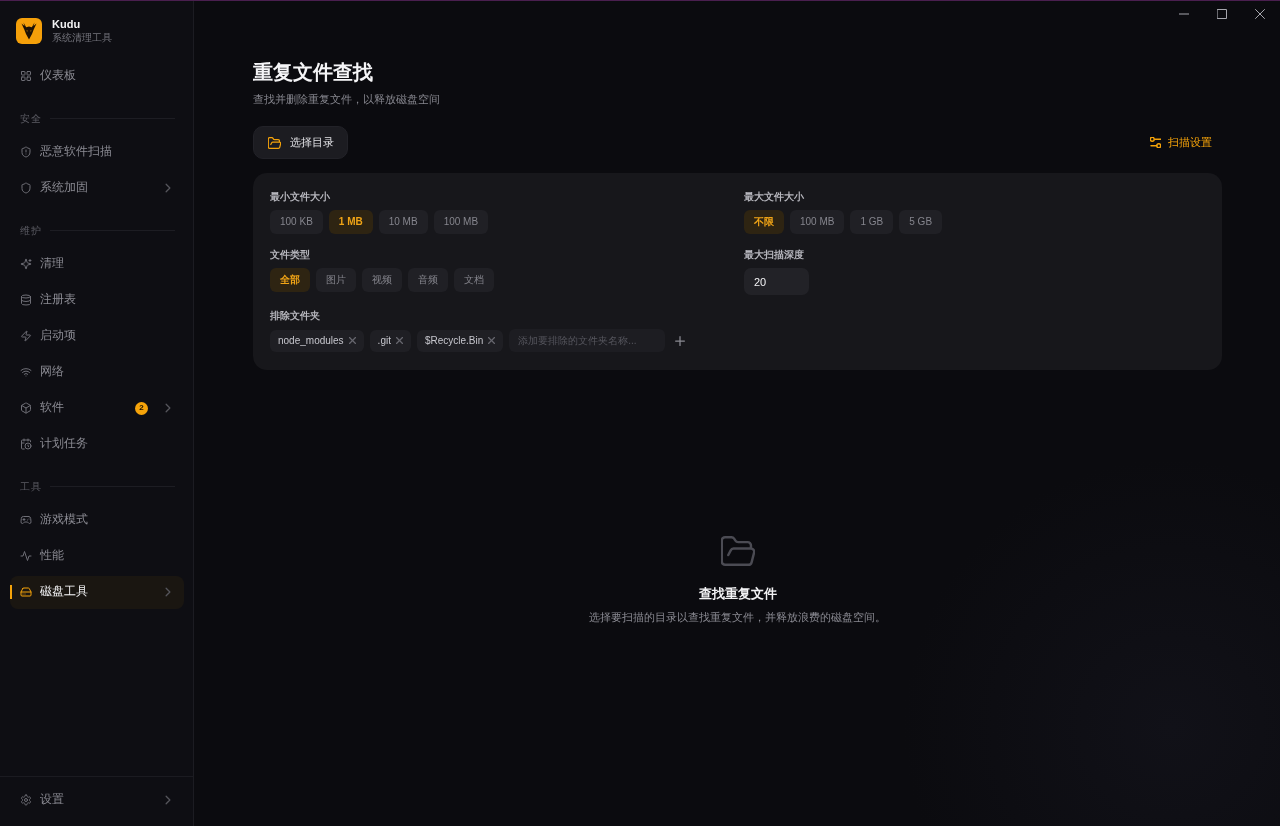 The image size is (1280, 826). What do you see at coordinates (26, 264) in the screenshot?
I see `sparkle-icon` at bounding box center [26, 264].